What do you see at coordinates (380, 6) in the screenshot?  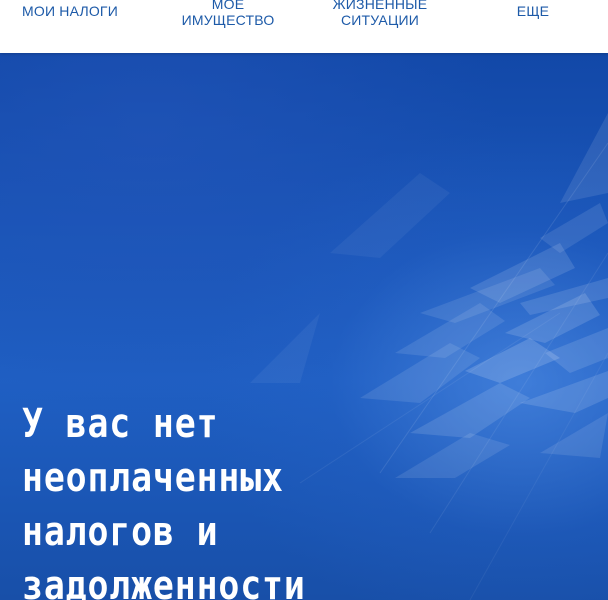 I see `nav-life-situations-label-line1: ЖИЗНЕННЫЕ` at bounding box center [380, 6].